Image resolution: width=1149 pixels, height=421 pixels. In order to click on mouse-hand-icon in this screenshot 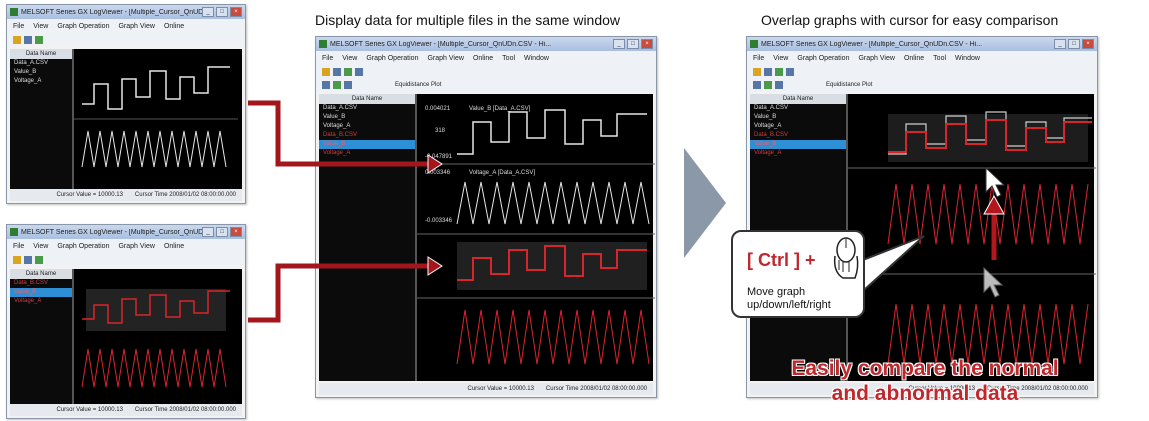, I will do `click(846, 258)`.